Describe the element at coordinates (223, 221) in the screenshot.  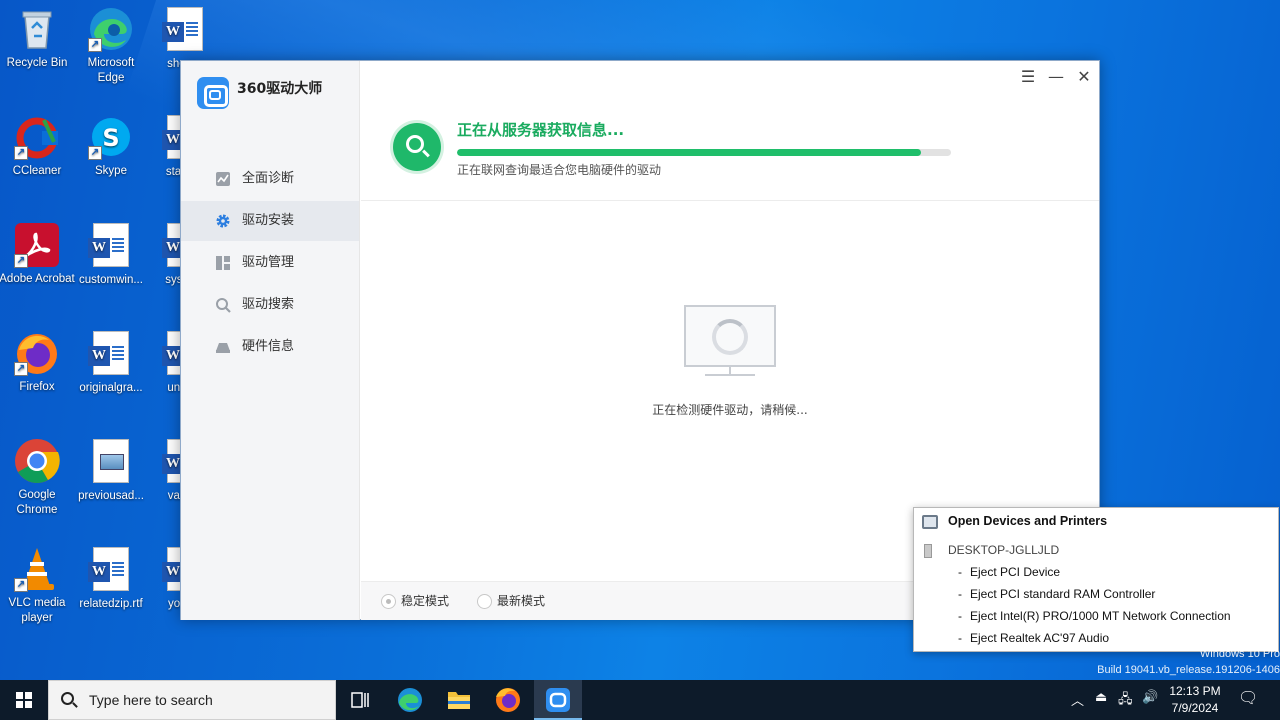
I see `gear-icon` at that location.